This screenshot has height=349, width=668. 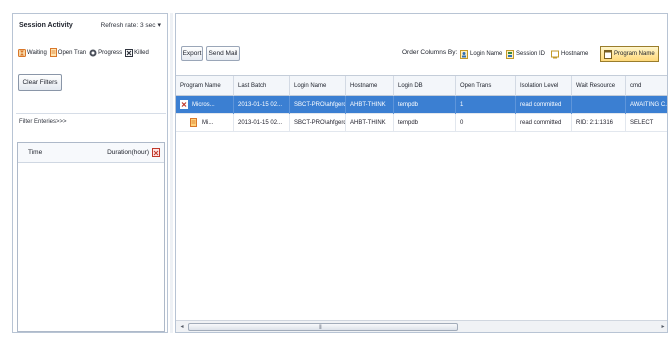 What do you see at coordinates (91, 153) in the screenshot?
I see `session-time-grid-header: Time Duration(hour)` at bounding box center [91, 153].